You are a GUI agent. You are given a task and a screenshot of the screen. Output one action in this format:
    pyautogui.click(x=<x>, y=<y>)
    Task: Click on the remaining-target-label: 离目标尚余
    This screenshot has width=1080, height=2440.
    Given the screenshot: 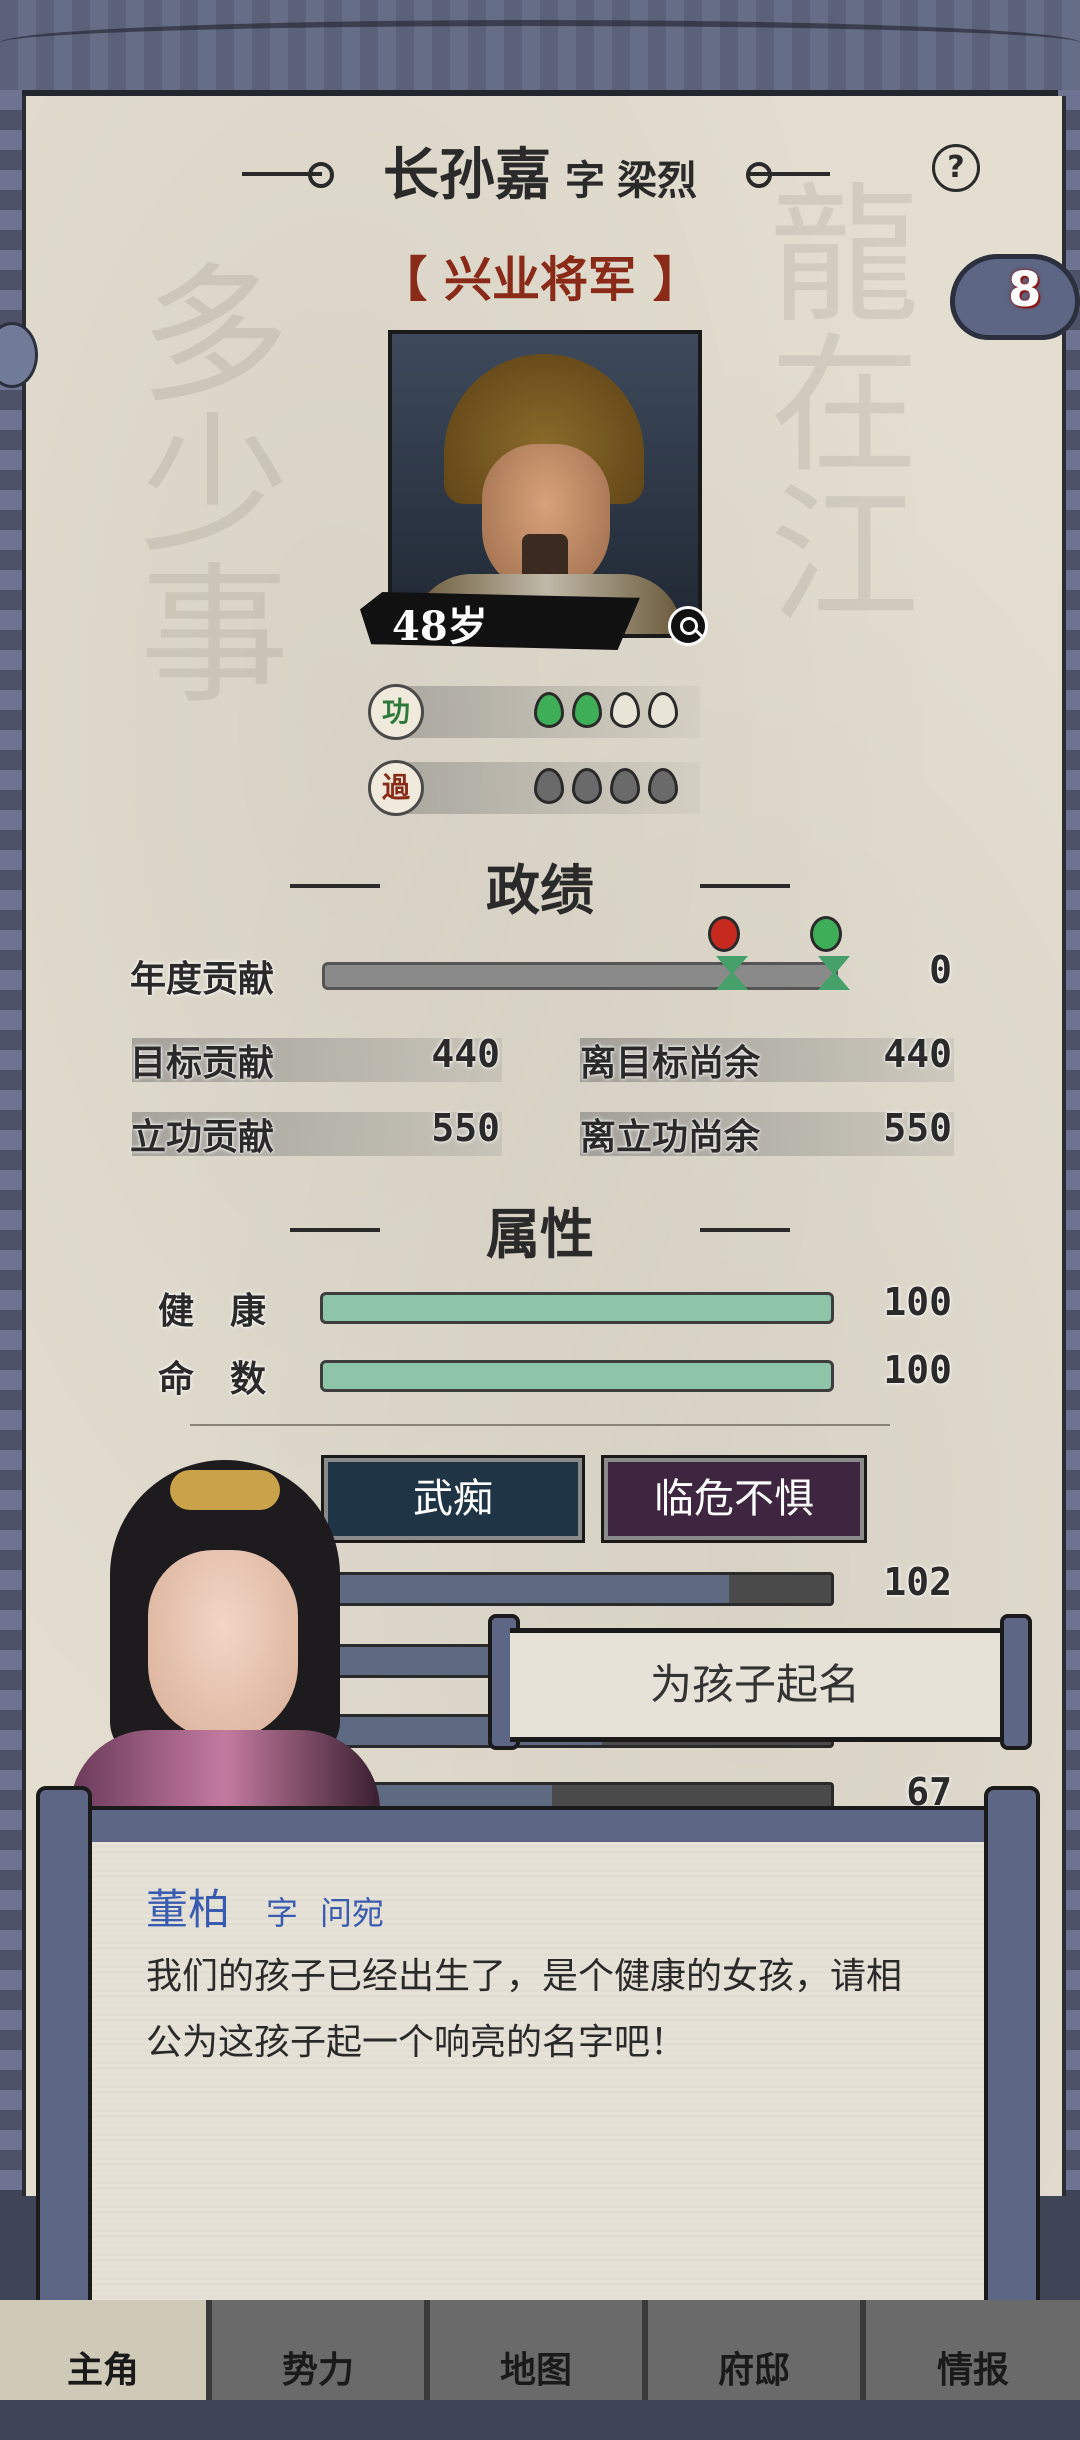 What is the action you would take?
    pyautogui.click(x=670, y=1063)
    